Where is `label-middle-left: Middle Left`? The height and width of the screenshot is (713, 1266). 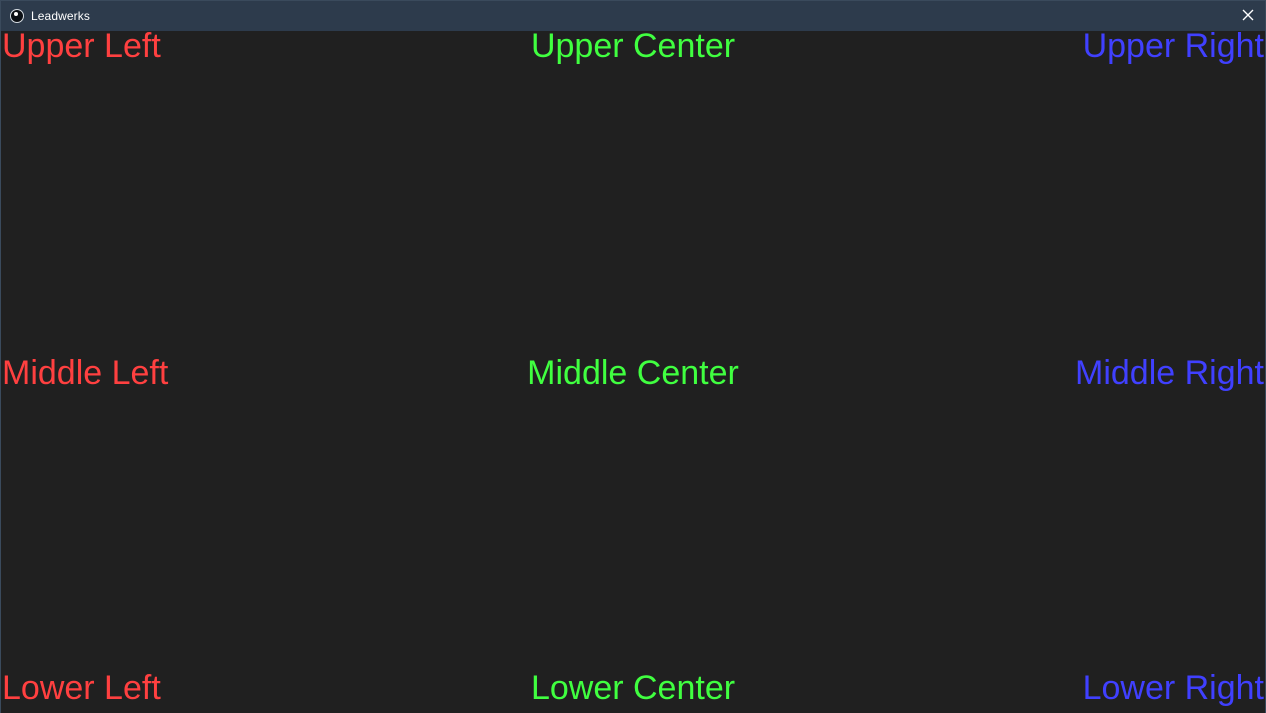 label-middle-left: Middle Left is located at coordinates (85, 373).